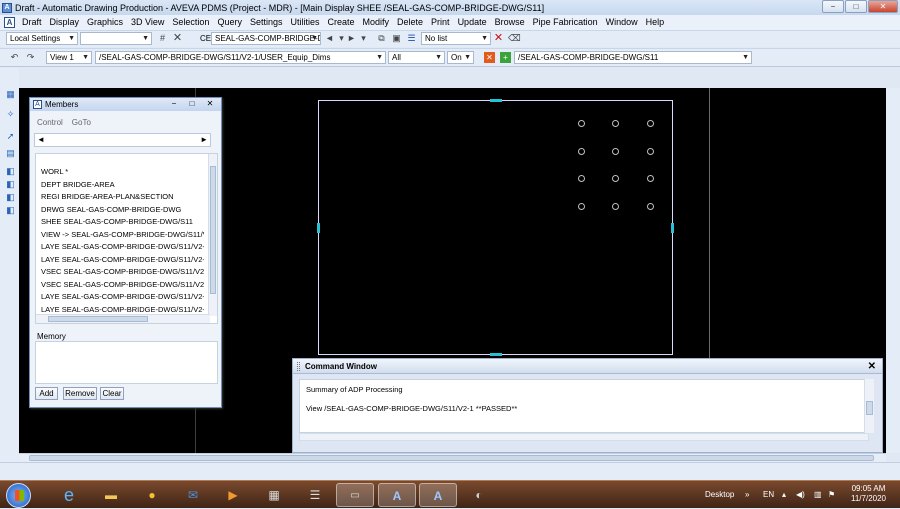  What do you see at coordinates (42, 38) in the screenshot?
I see `settings-combo: Local Settings ▼` at bounding box center [42, 38].